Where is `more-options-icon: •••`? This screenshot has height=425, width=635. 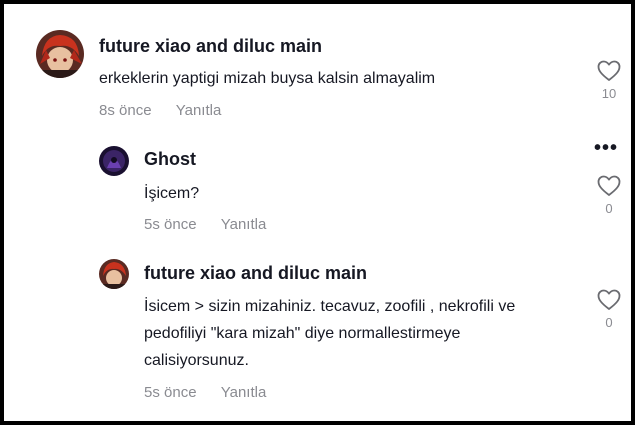
more-options-icon: ••• is located at coordinates (606, 148).